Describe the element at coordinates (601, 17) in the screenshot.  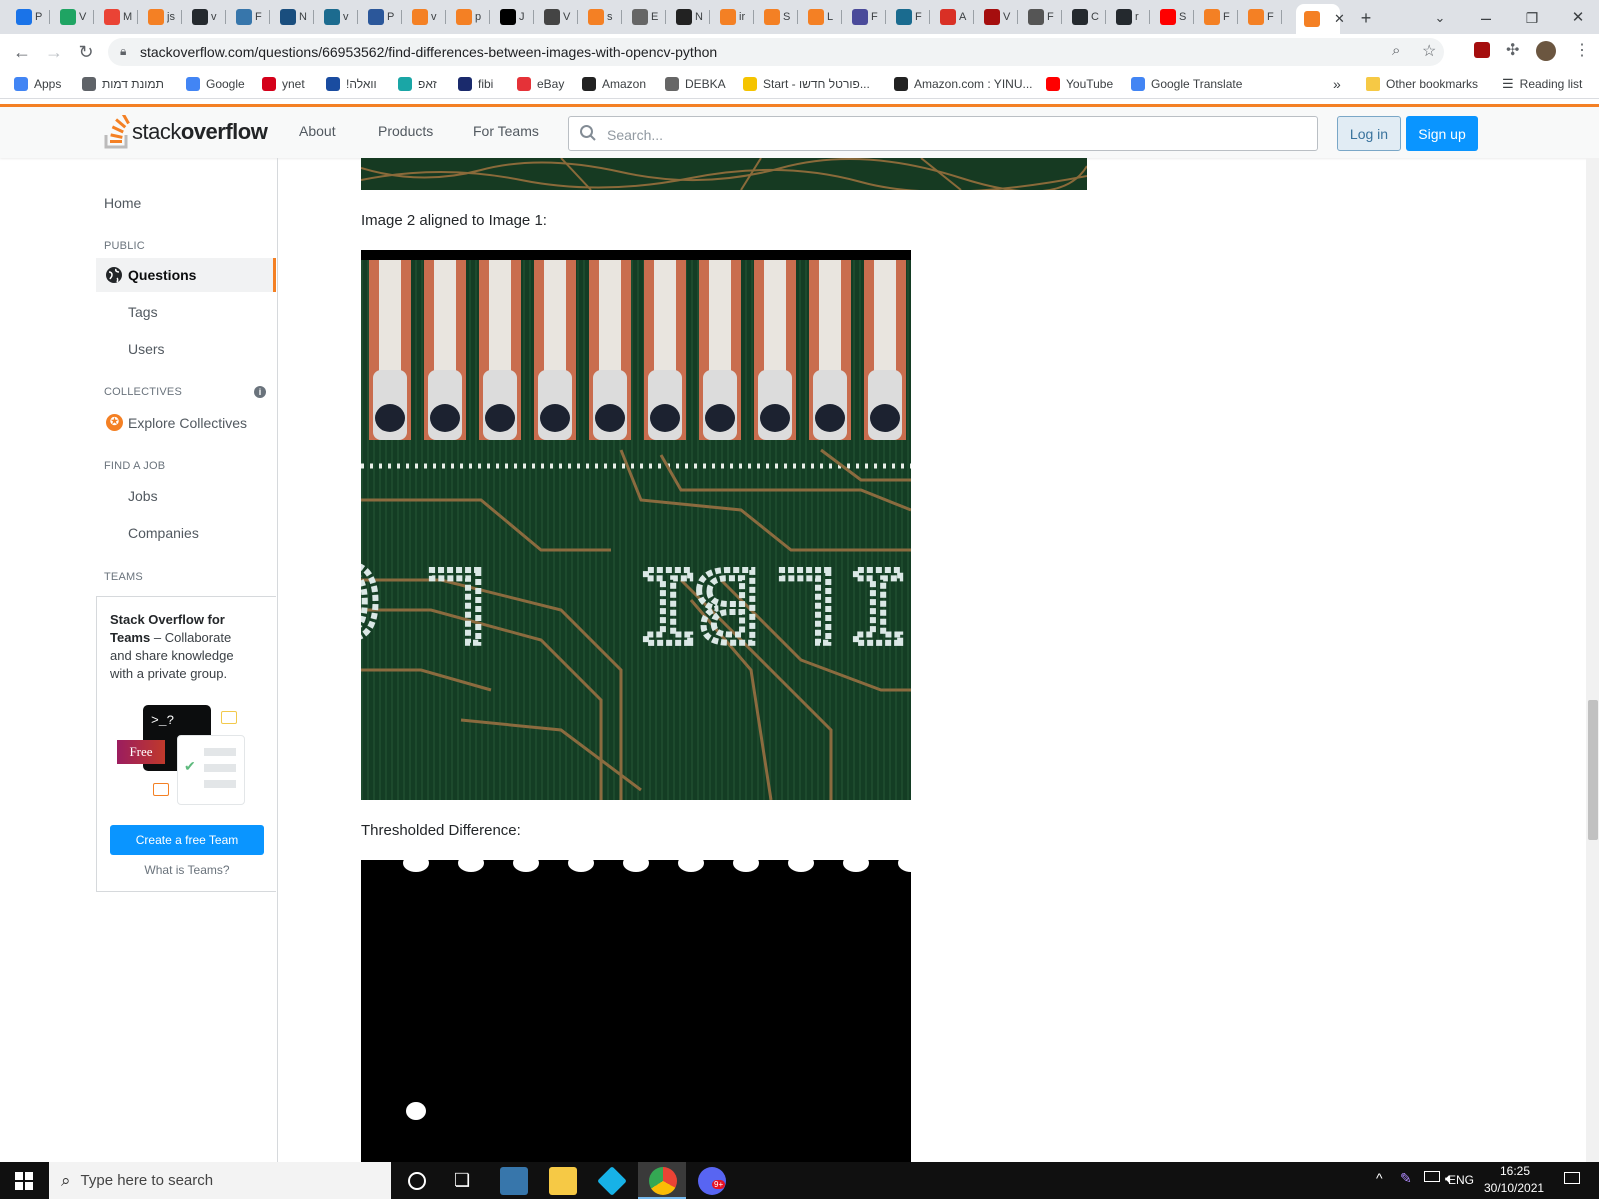
I see `browser-tab: s` at that location.